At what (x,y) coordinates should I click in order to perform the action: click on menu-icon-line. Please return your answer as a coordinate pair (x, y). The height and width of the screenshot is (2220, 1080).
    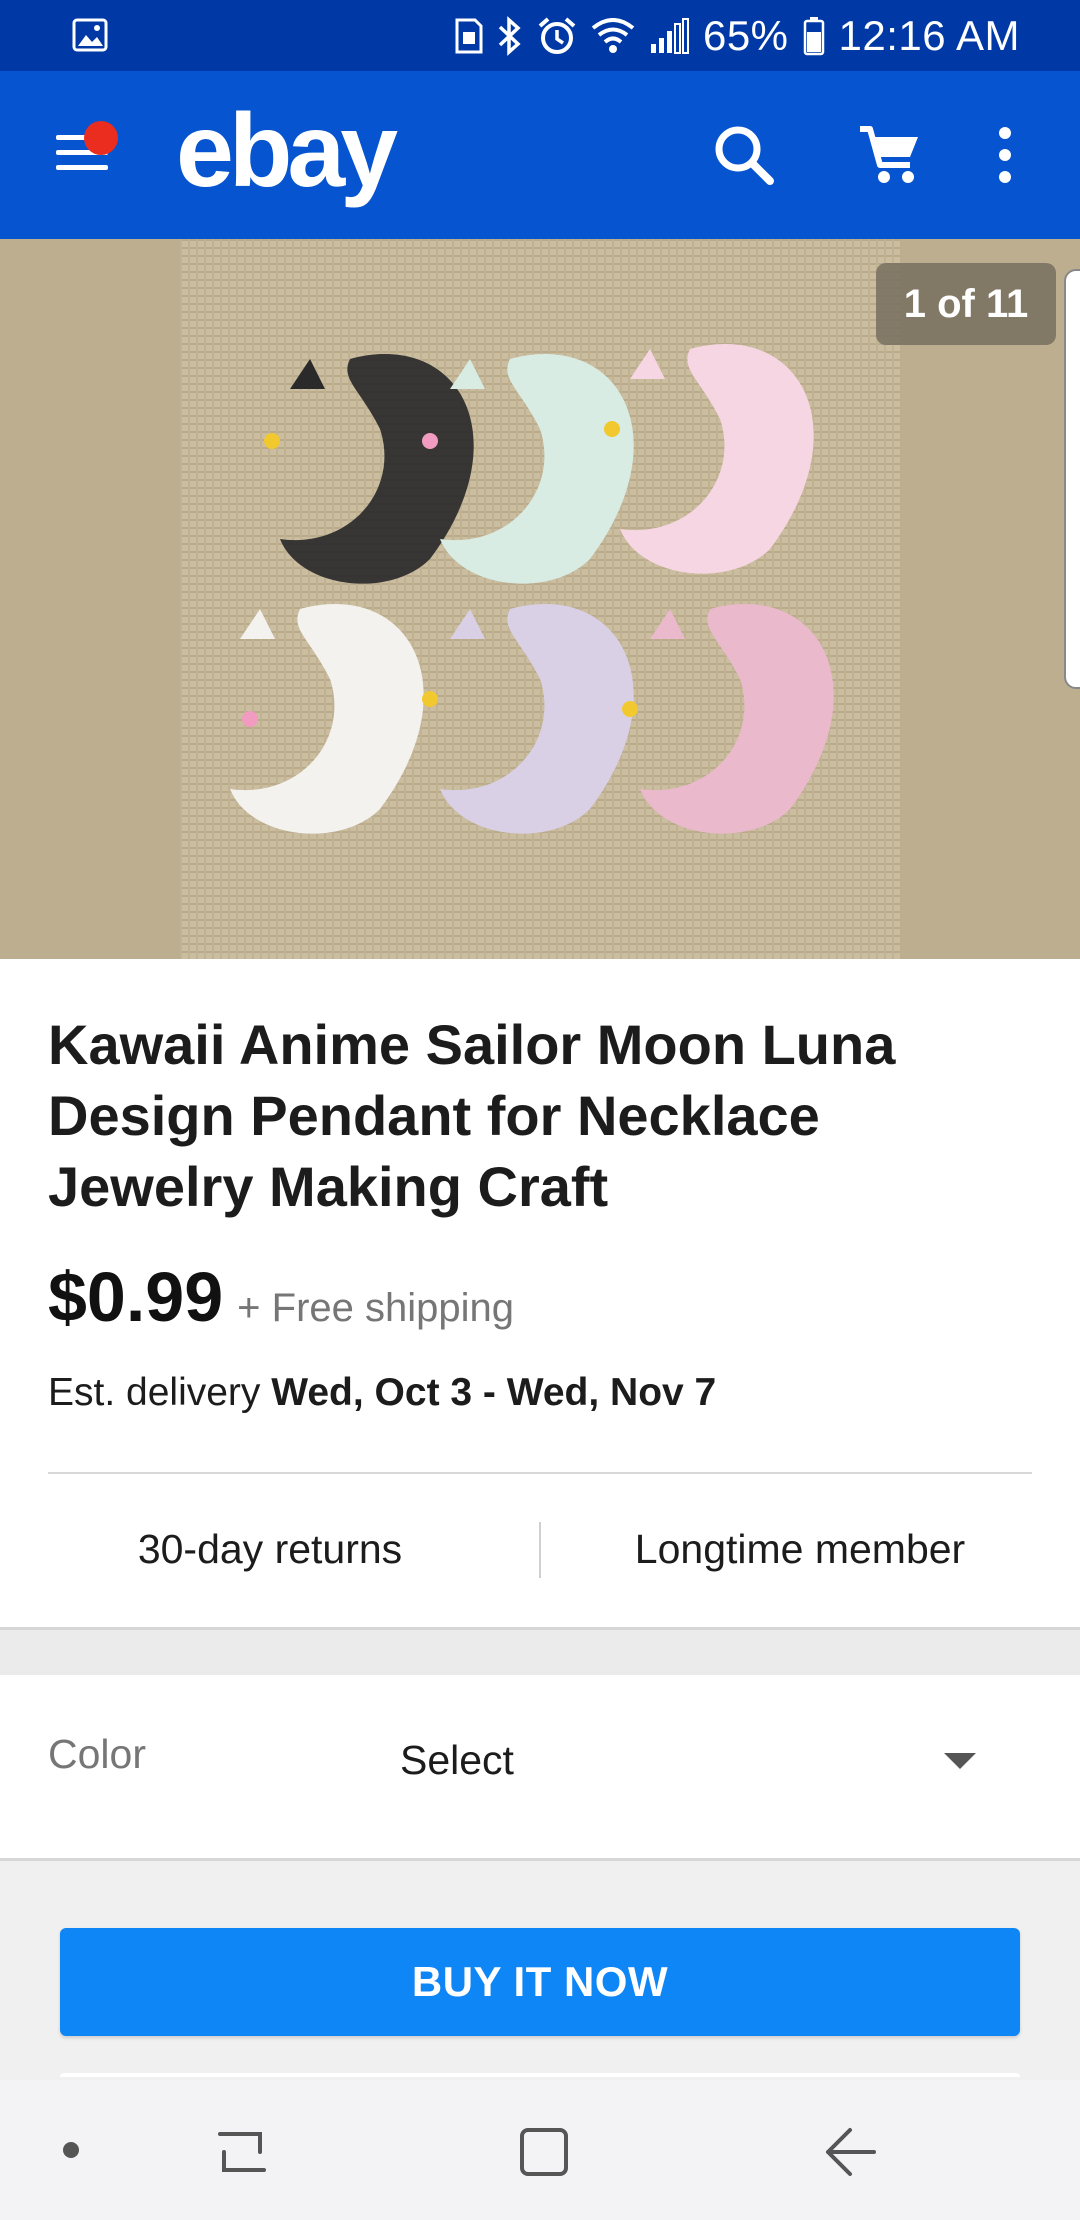
    Looking at the image, I should click on (82, 167).